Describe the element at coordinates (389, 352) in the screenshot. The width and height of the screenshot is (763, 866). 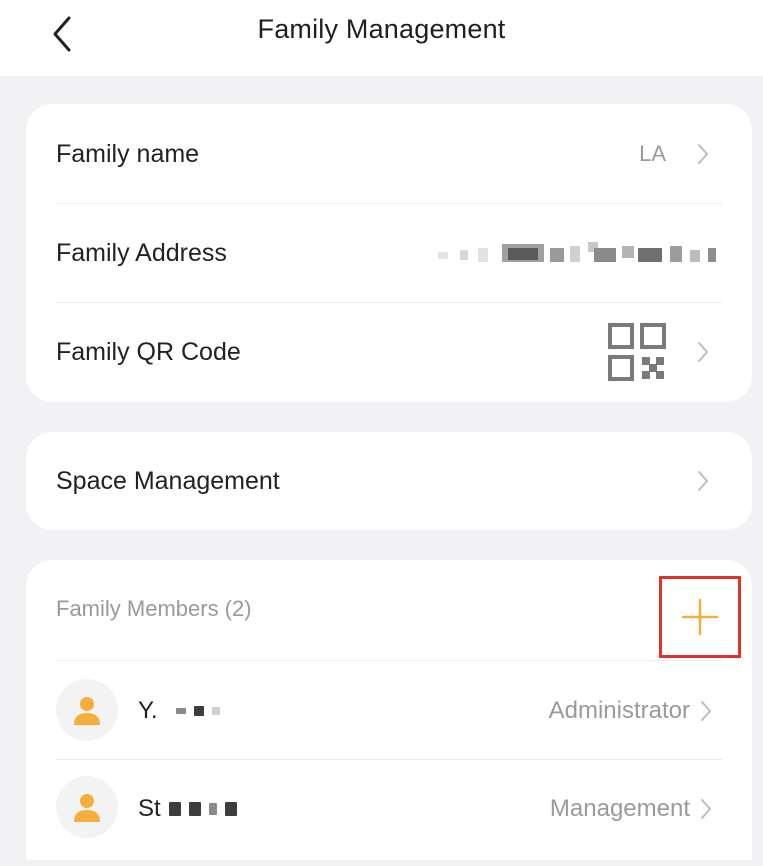
I see `family-qr-row: Family QR Code` at that location.